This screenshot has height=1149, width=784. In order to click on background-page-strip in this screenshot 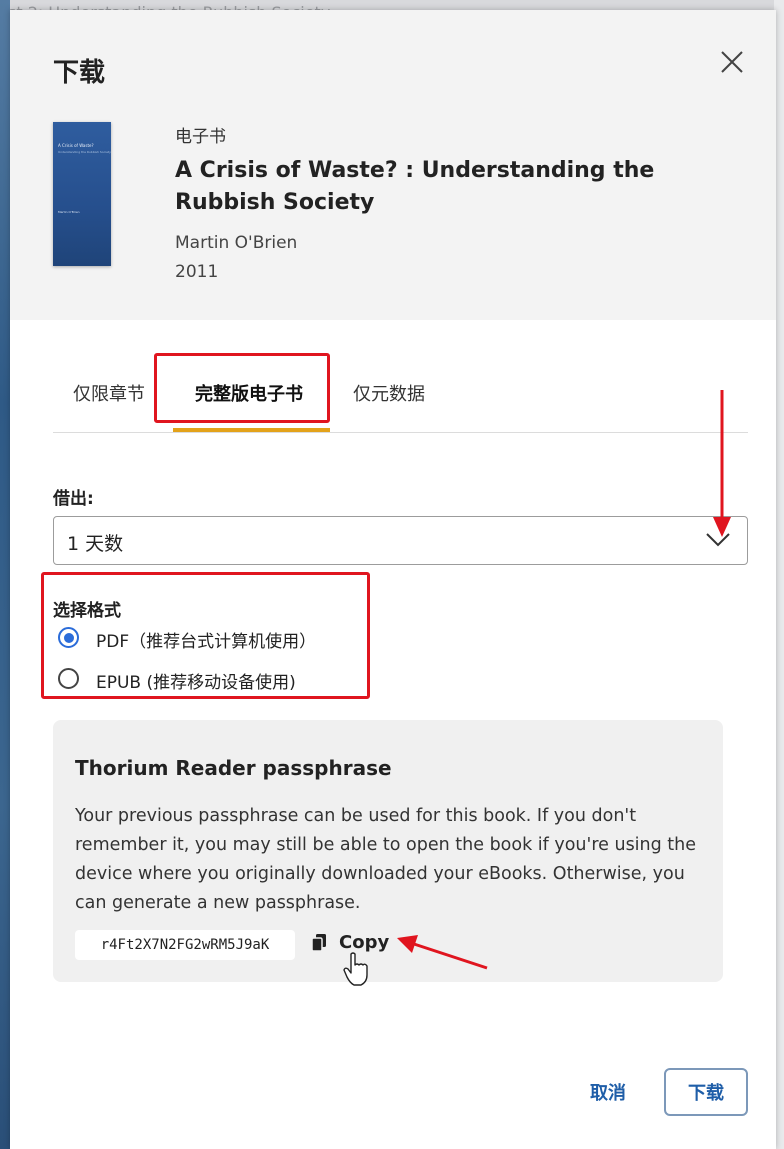, I will do `click(5, 574)`.